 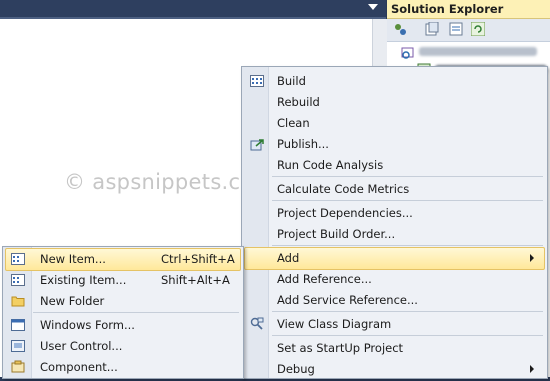 I want to click on menu-item-add: Add, so click(x=394, y=258).